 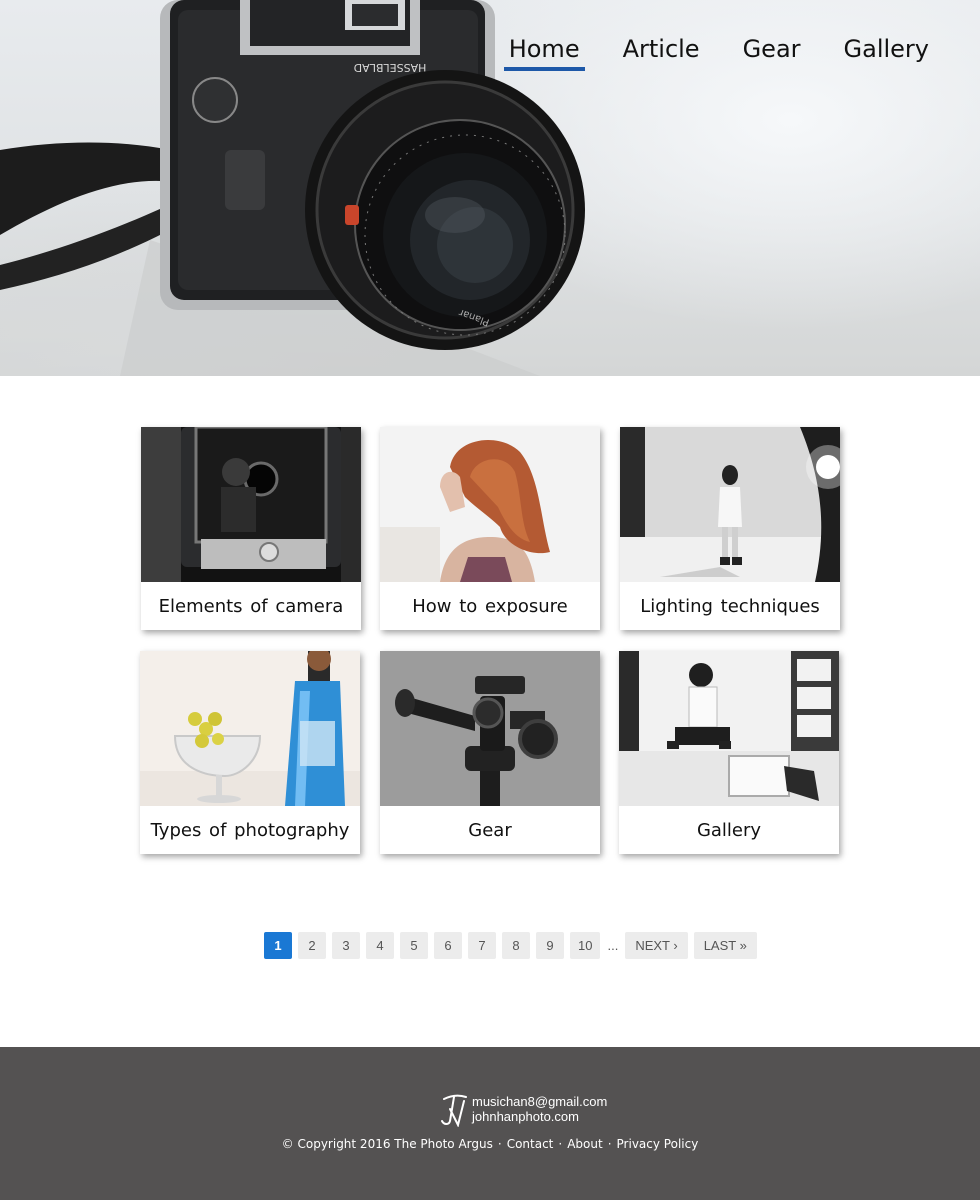 I want to click on card-types-of-photography: Types of photography, so click(x=250, y=752).